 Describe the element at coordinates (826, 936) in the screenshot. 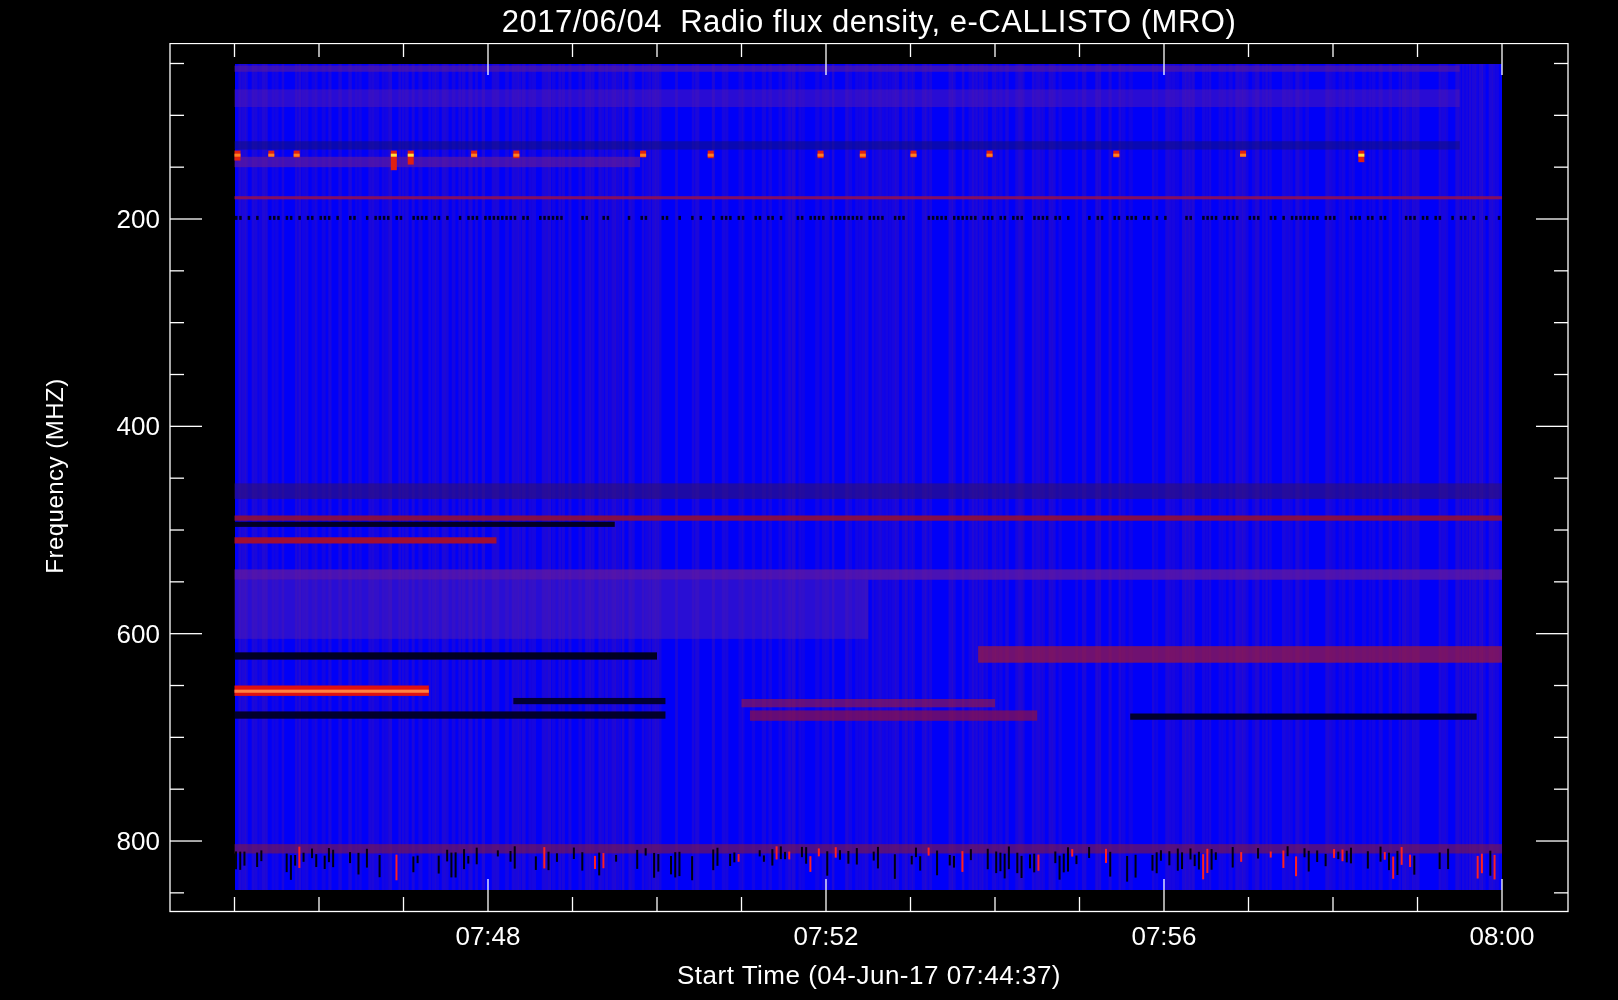

I see `x-tick-label: 07:52` at that location.